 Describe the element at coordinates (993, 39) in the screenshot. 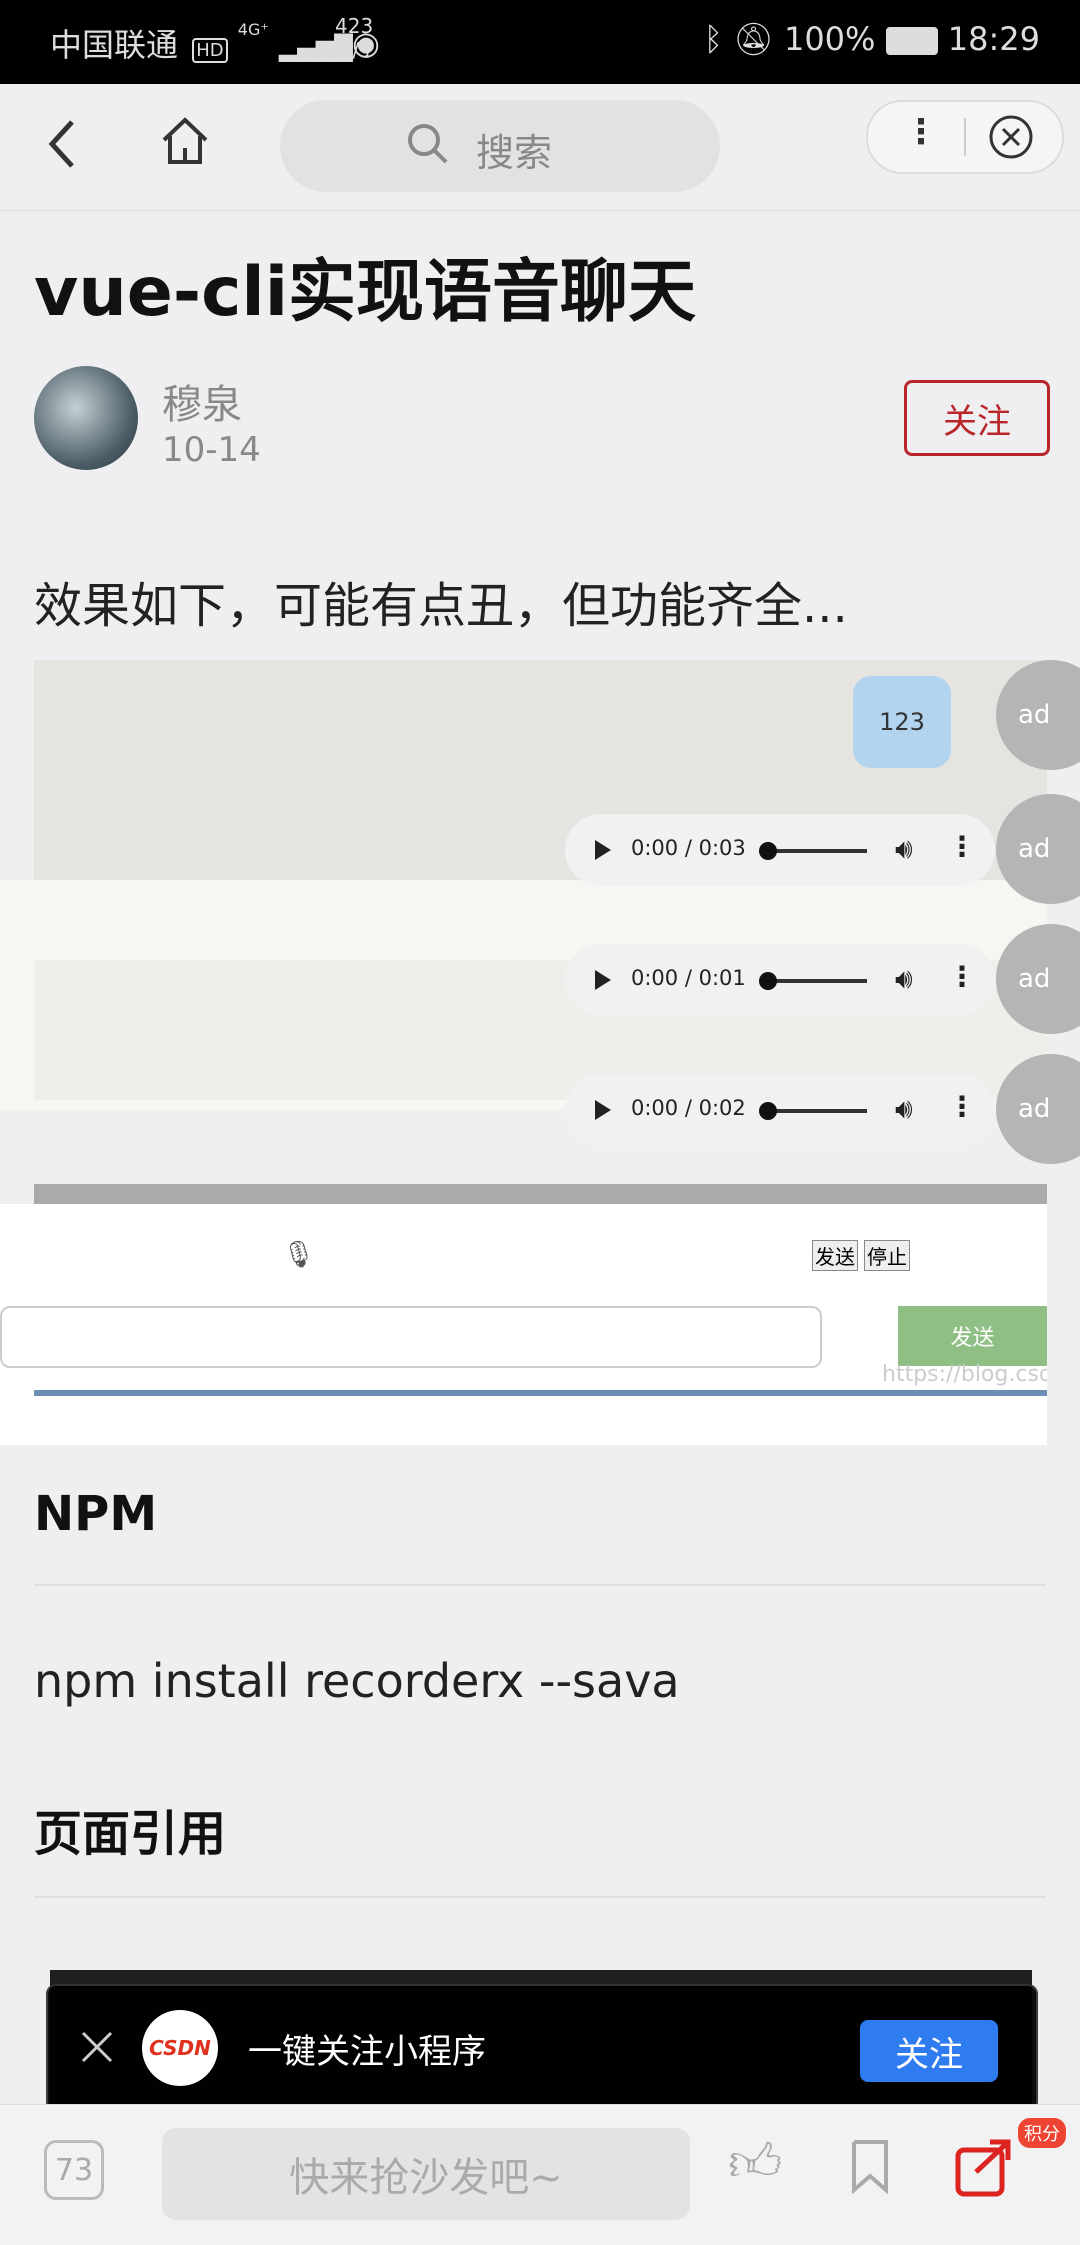

I see `time-label: 18:29` at that location.